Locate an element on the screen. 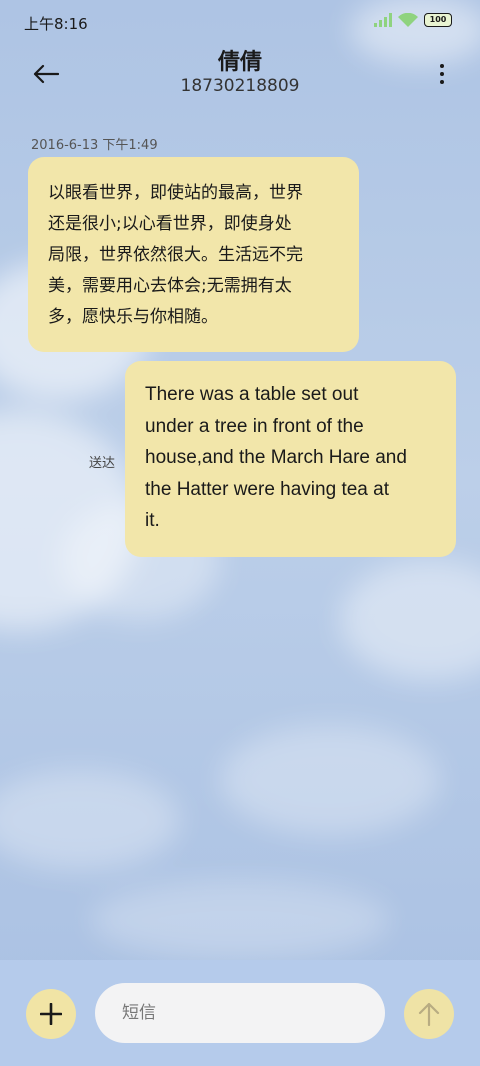  status-icons: 100 is located at coordinates (413, 20).